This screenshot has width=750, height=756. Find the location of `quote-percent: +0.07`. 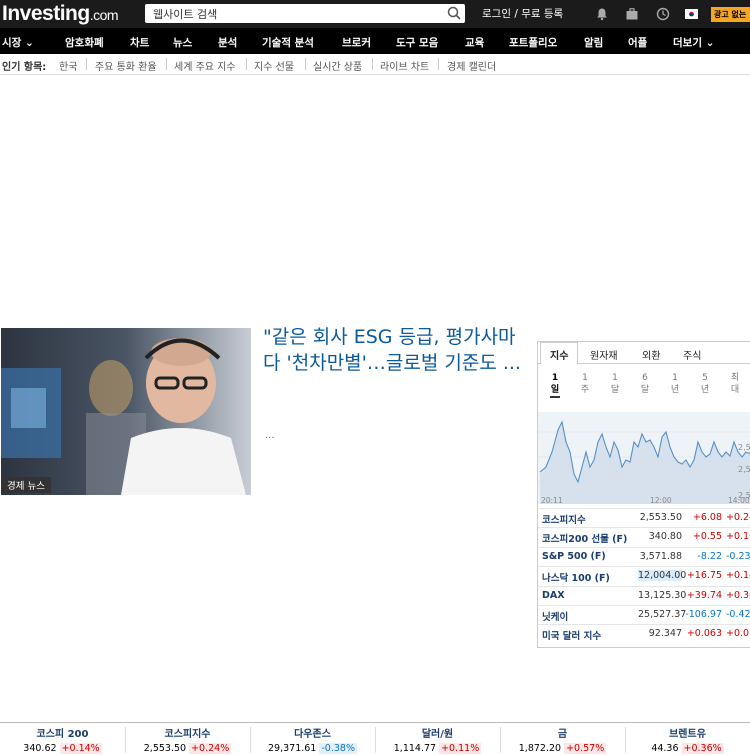

quote-percent: +0.07 is located at coordinates (738, 634).